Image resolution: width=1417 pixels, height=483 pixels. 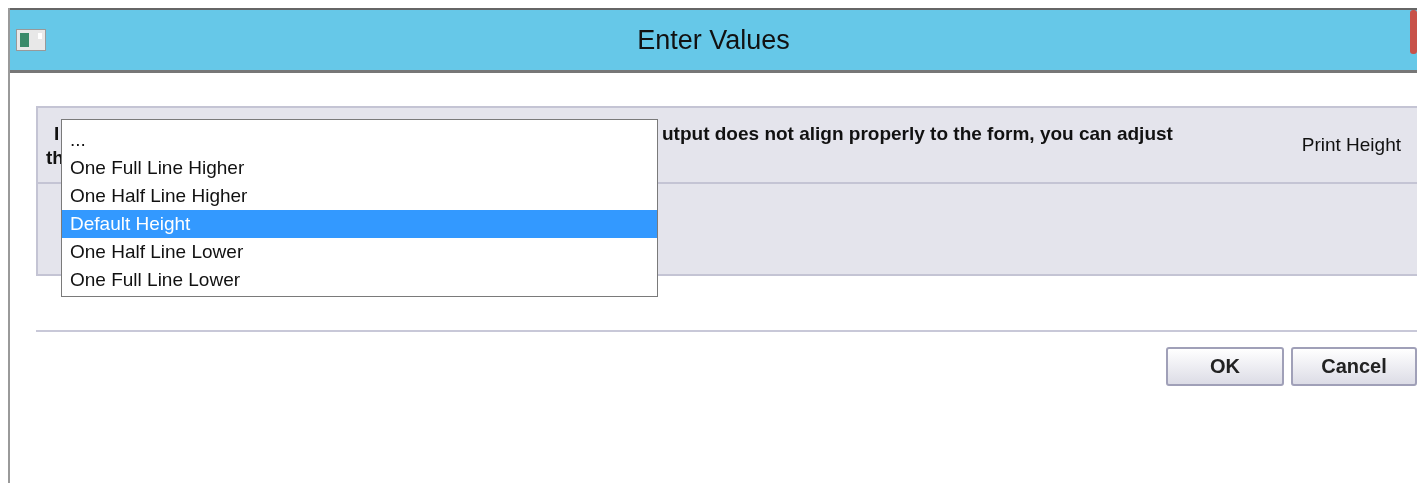 I want to click on cancel-button: Cancel, so click(x=1354, y=366).